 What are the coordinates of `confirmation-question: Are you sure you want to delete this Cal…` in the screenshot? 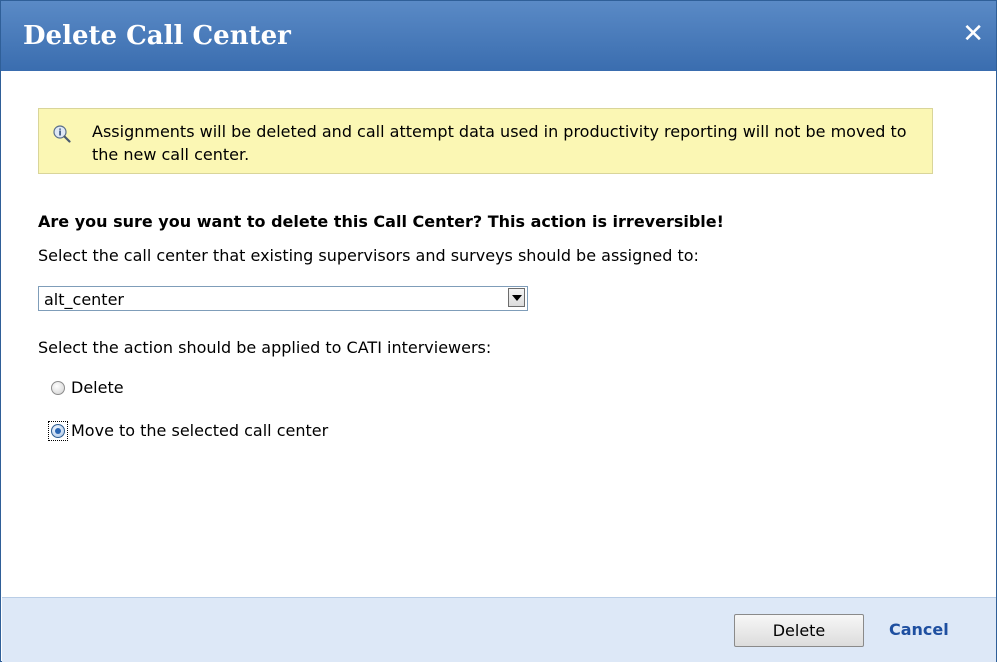 It's located at (381, 221).